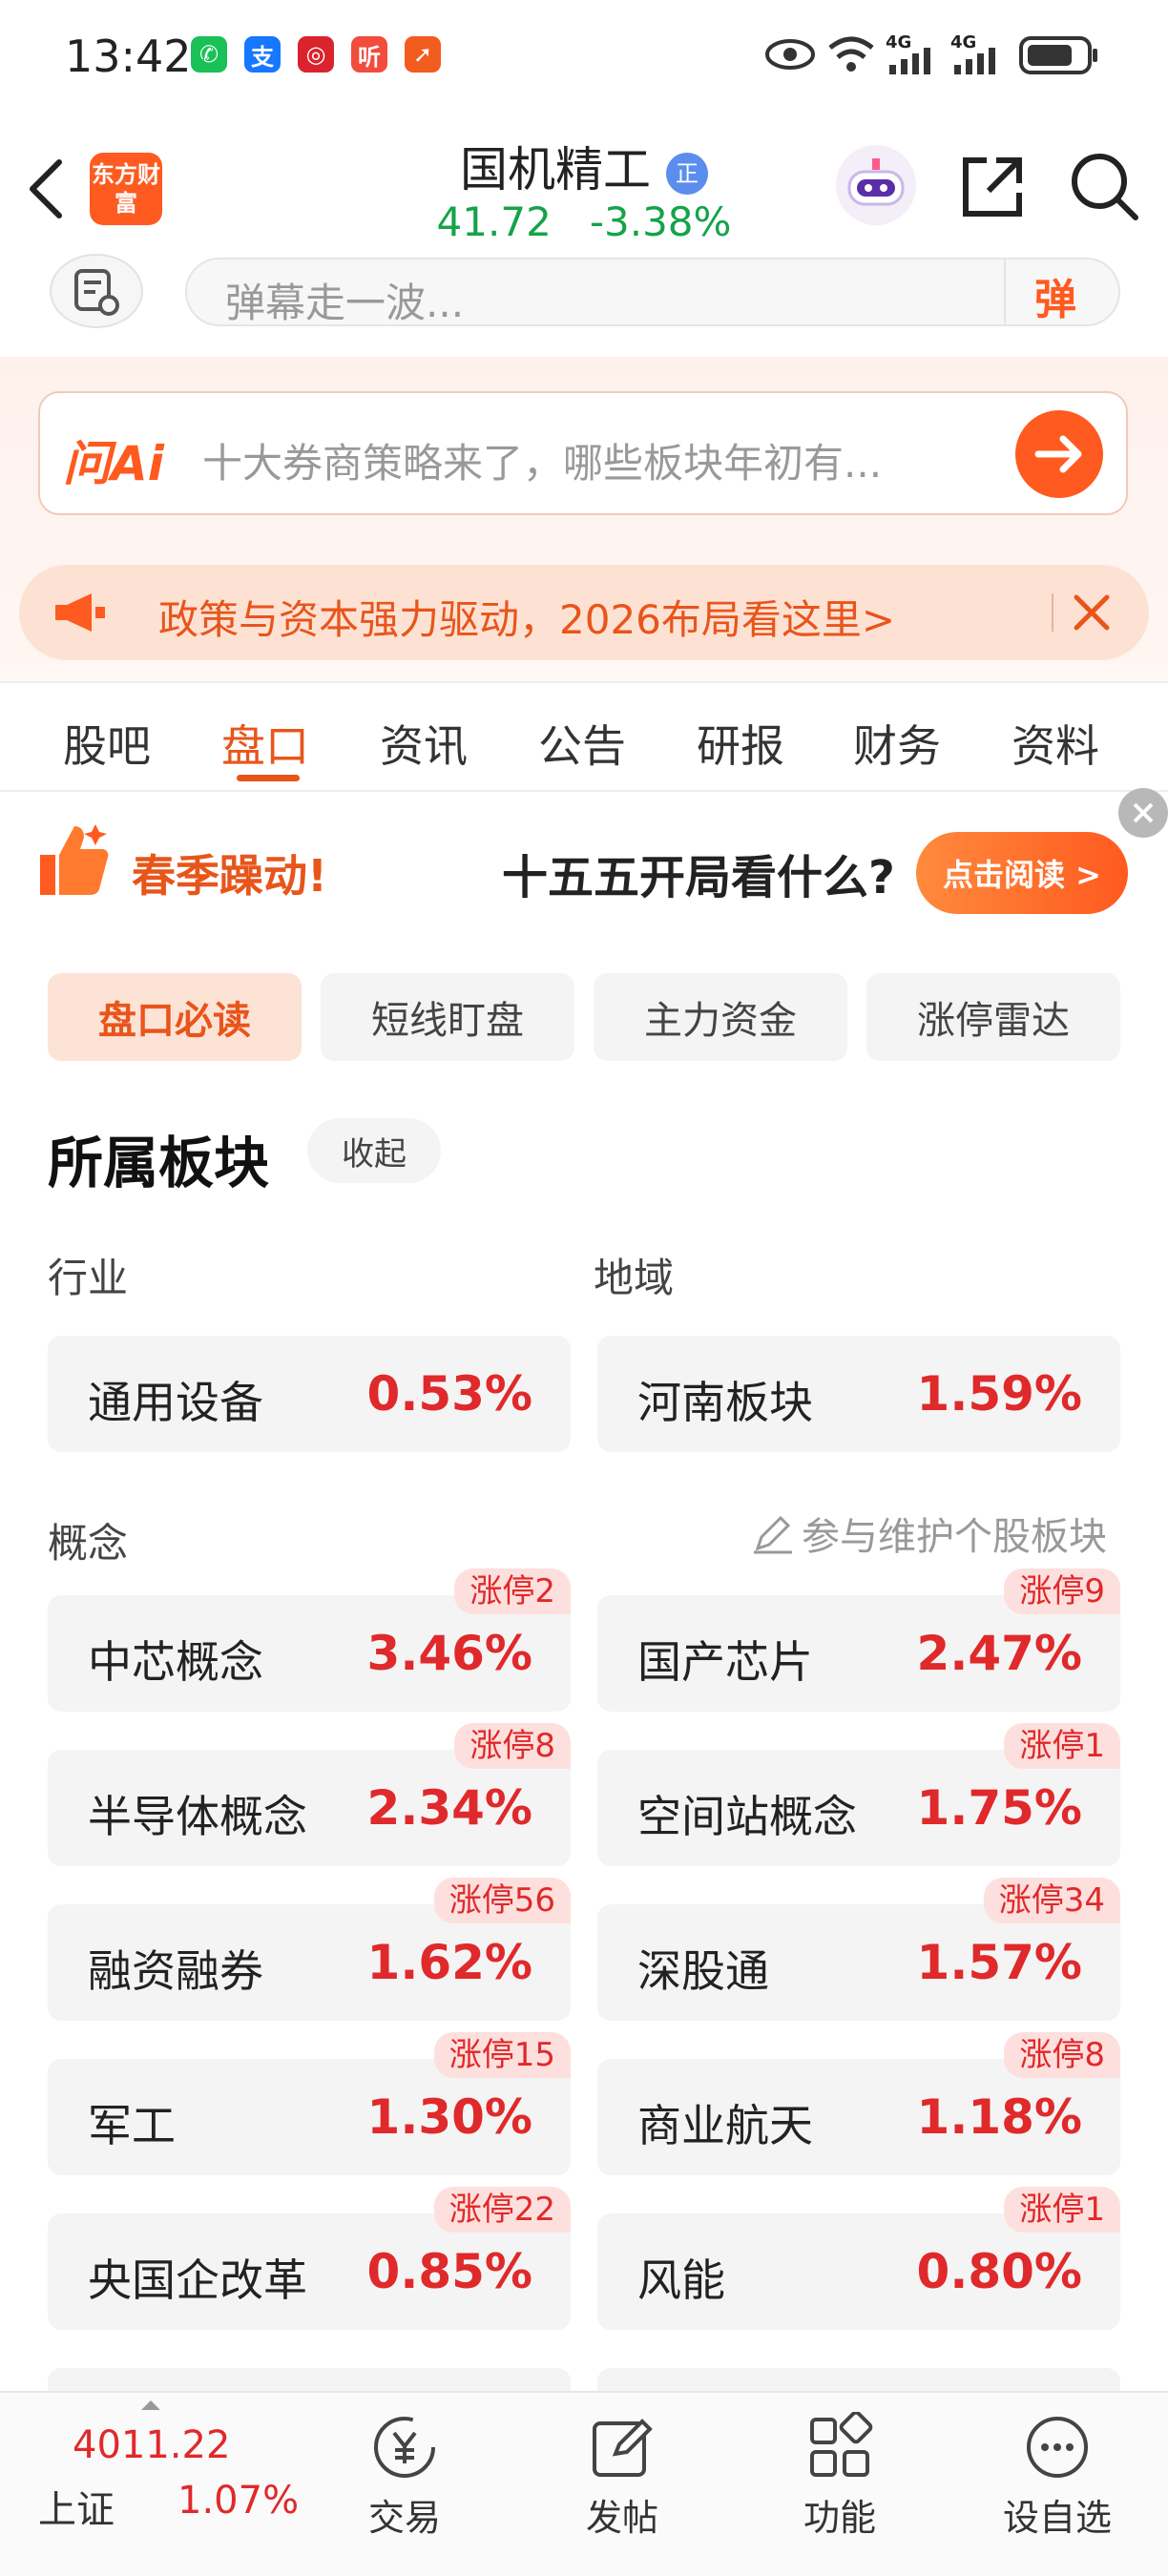 The width and height of the screenshot is (1168, 2576). What do you see at coordinates (88, 1278) in the screenshot?
I see `industry-label: 行业` at bounding box center [88, 1278].